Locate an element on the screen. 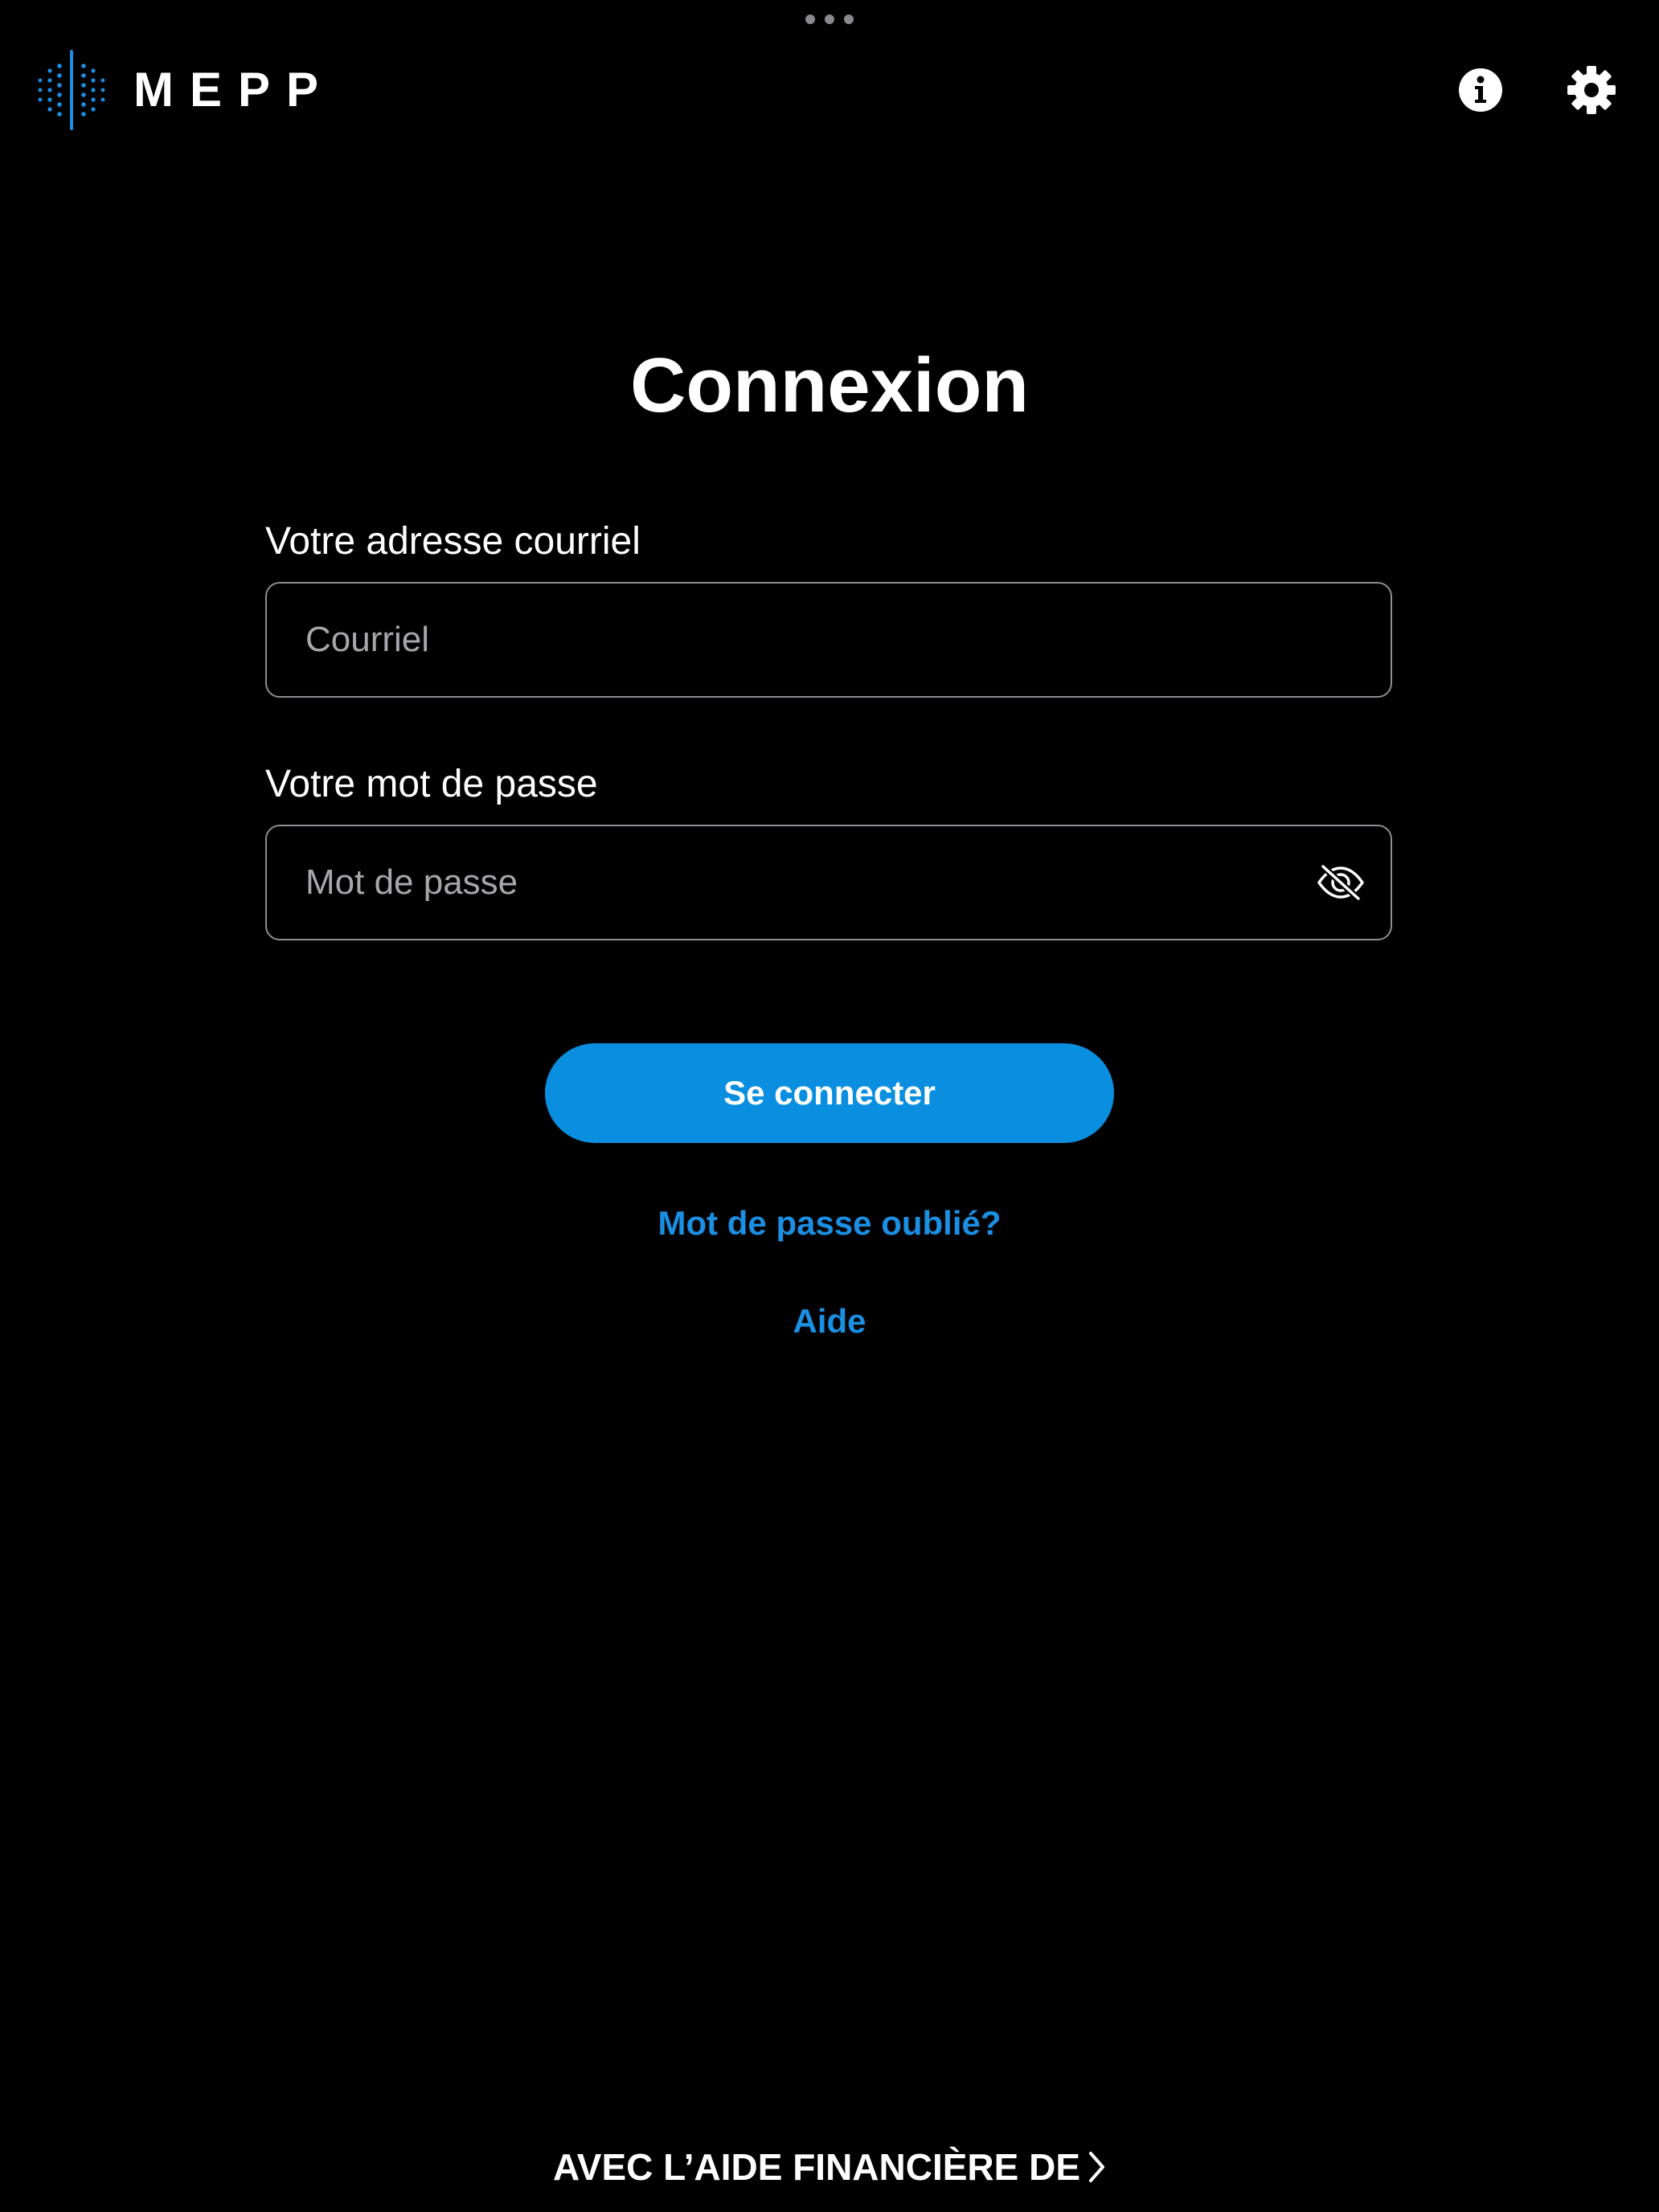  help-link: Aide is located at coordinates (829, 1321).